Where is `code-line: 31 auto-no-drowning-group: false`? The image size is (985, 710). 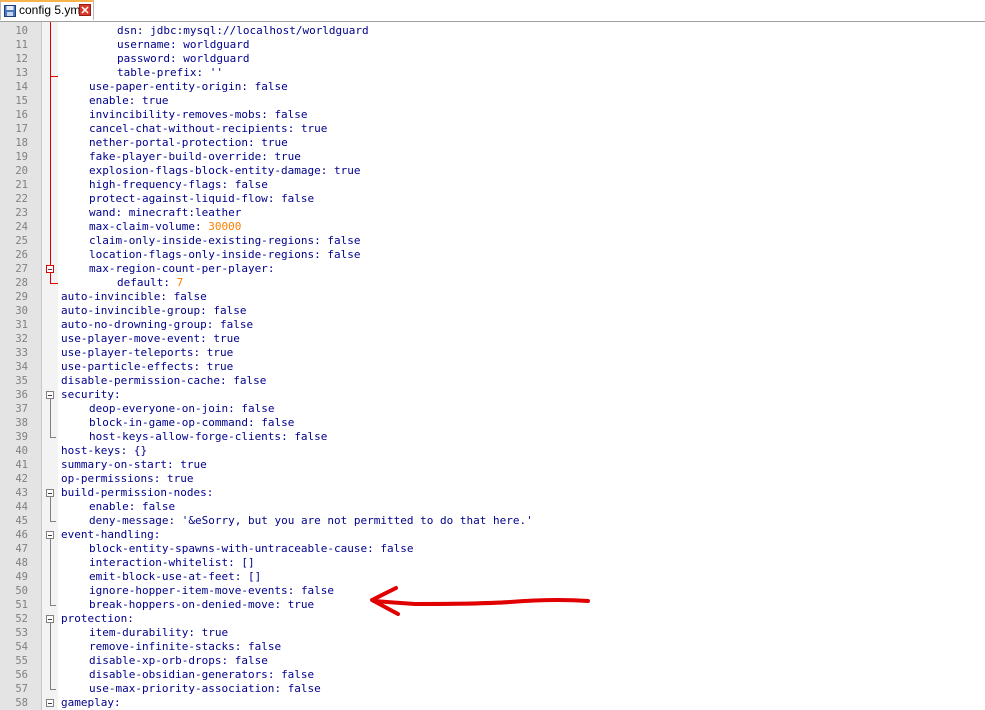 code-line: 31 auto-no-drowning-group: false is located at coordinates (492, 325).